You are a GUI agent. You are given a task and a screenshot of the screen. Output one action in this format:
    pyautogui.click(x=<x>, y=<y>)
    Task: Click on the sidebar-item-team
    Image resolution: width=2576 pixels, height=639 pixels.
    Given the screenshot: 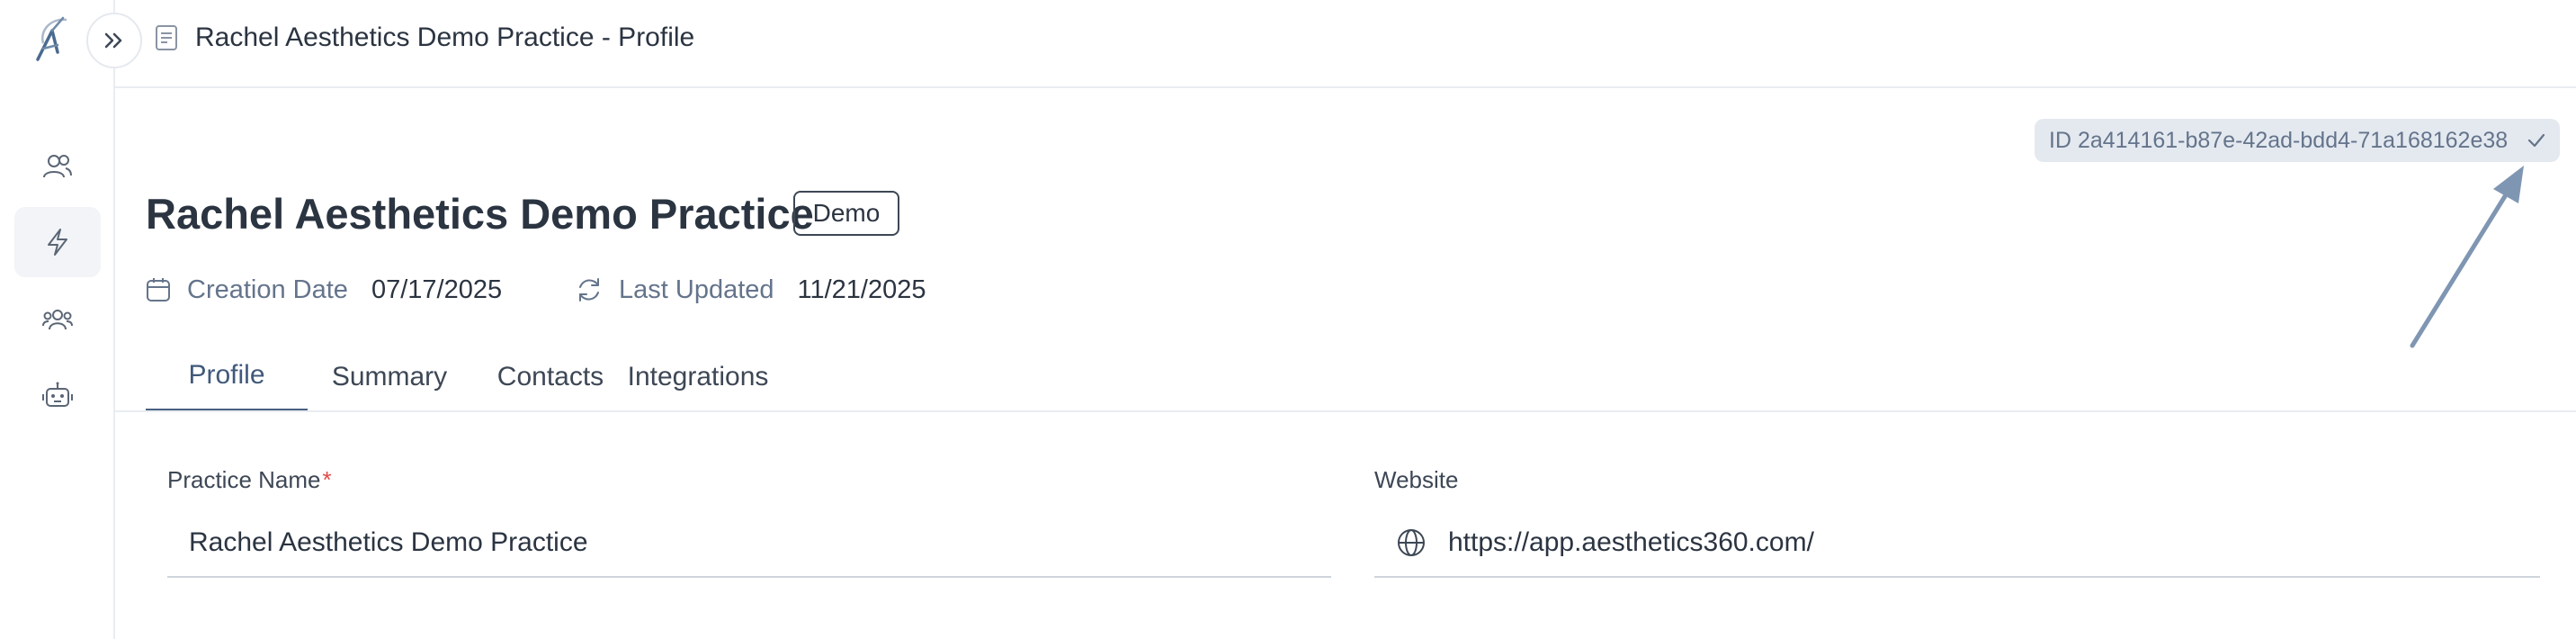 What is the action you would take?
    pyautogui.click(x=57, y=319)
    